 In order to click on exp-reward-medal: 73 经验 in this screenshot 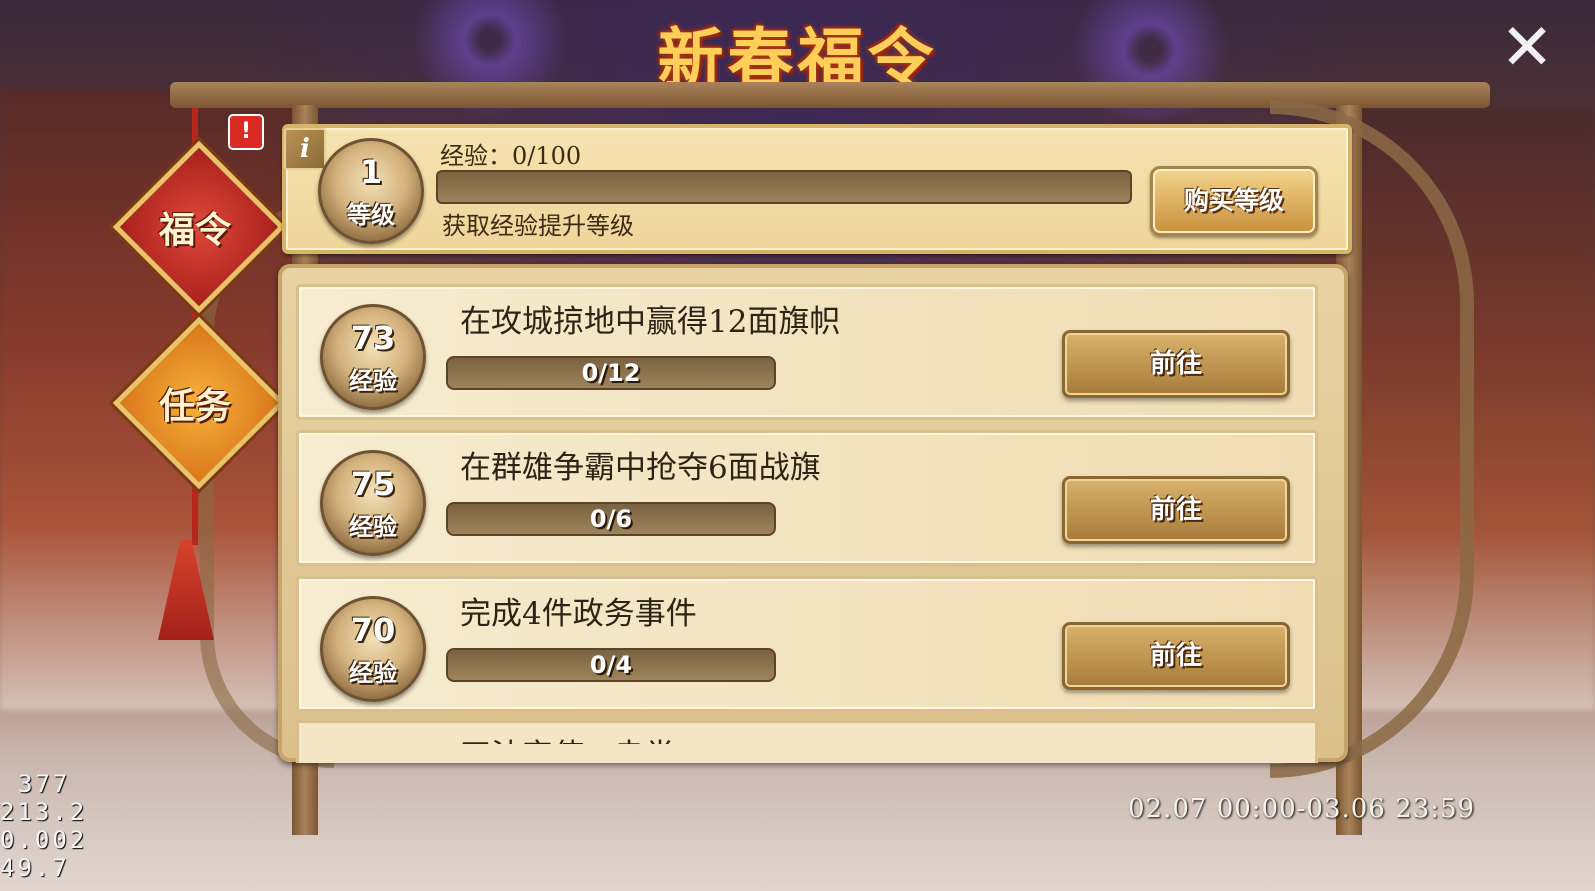, I will do `click(373, 357)`.